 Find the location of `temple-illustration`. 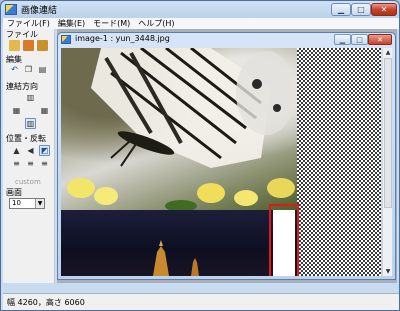

temple-illustration is located at coordinates (176, 258).